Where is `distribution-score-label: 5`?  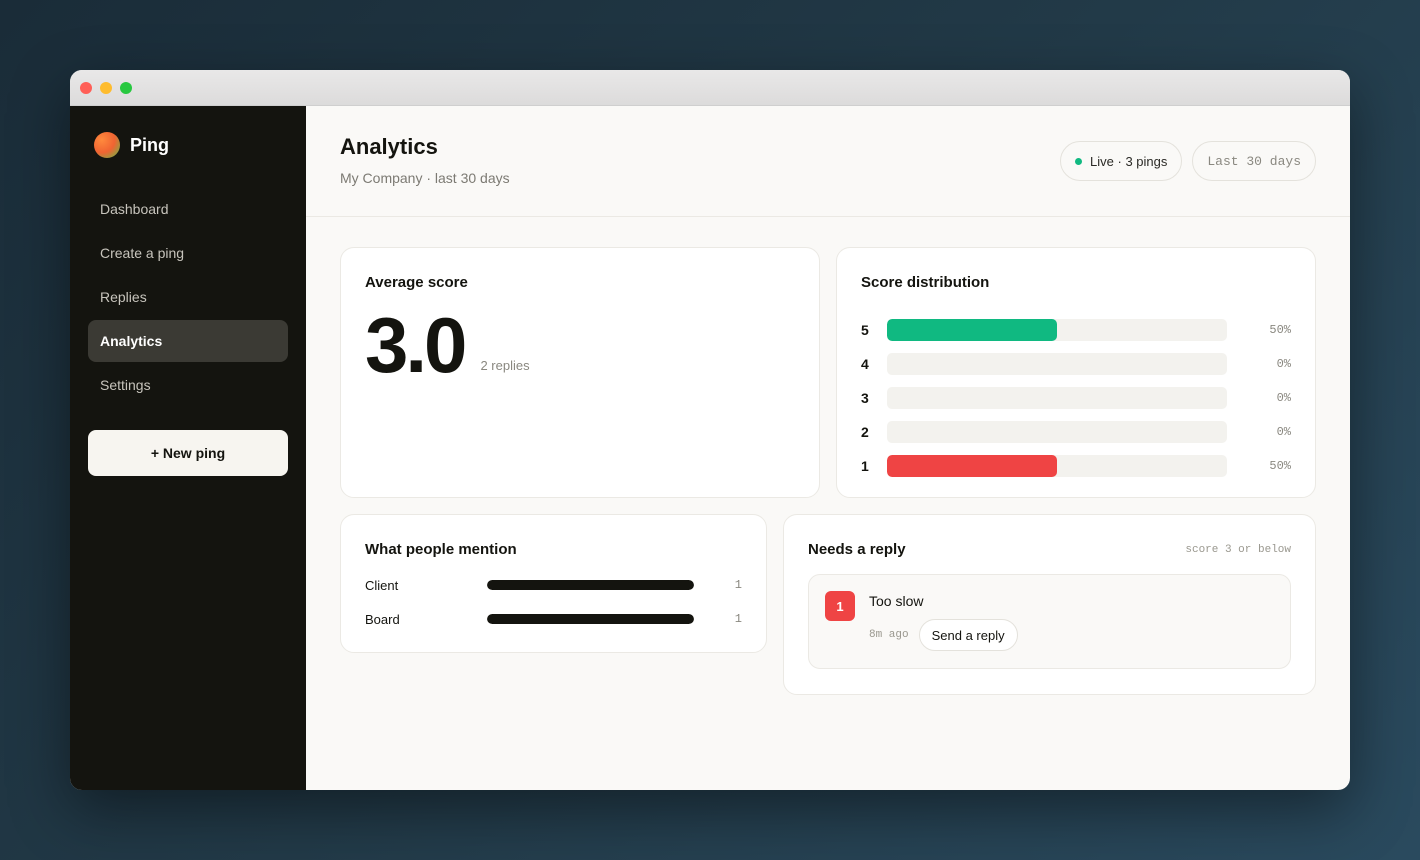
distribution-score-label: 5 is located at coordinates (865, 330).